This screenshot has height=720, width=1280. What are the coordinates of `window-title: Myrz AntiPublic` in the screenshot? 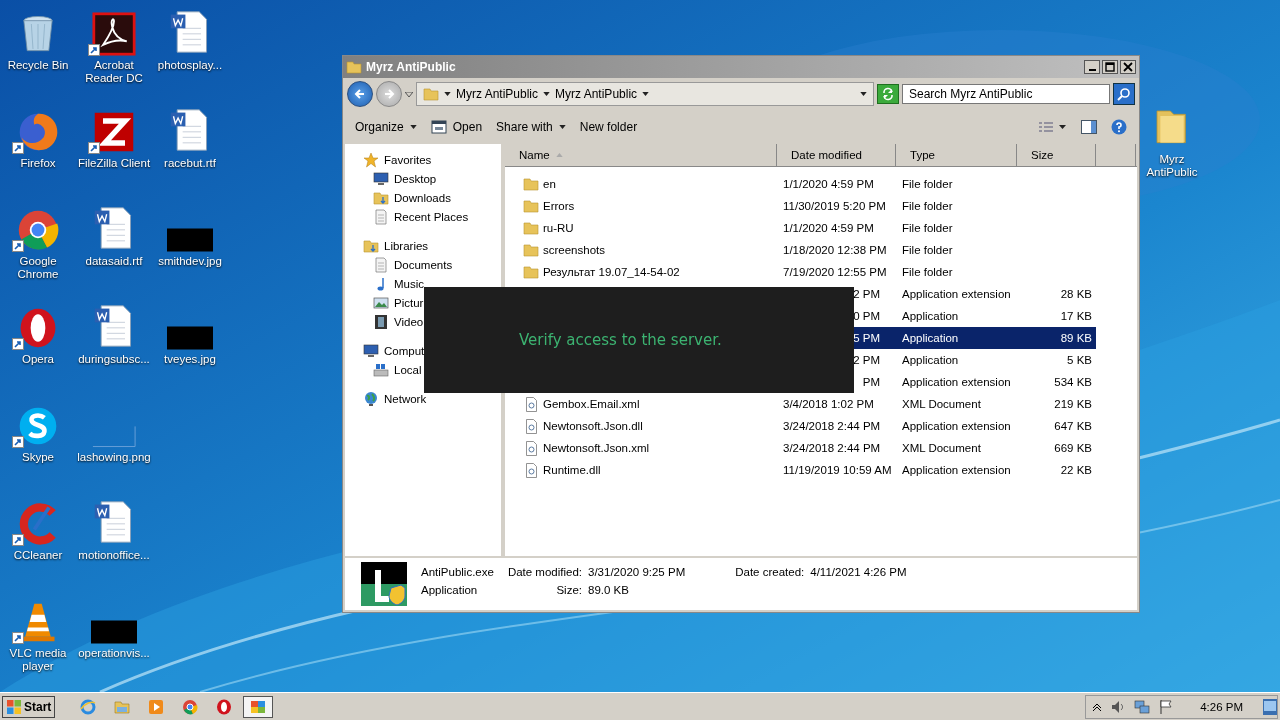 It's located at (411, 67).